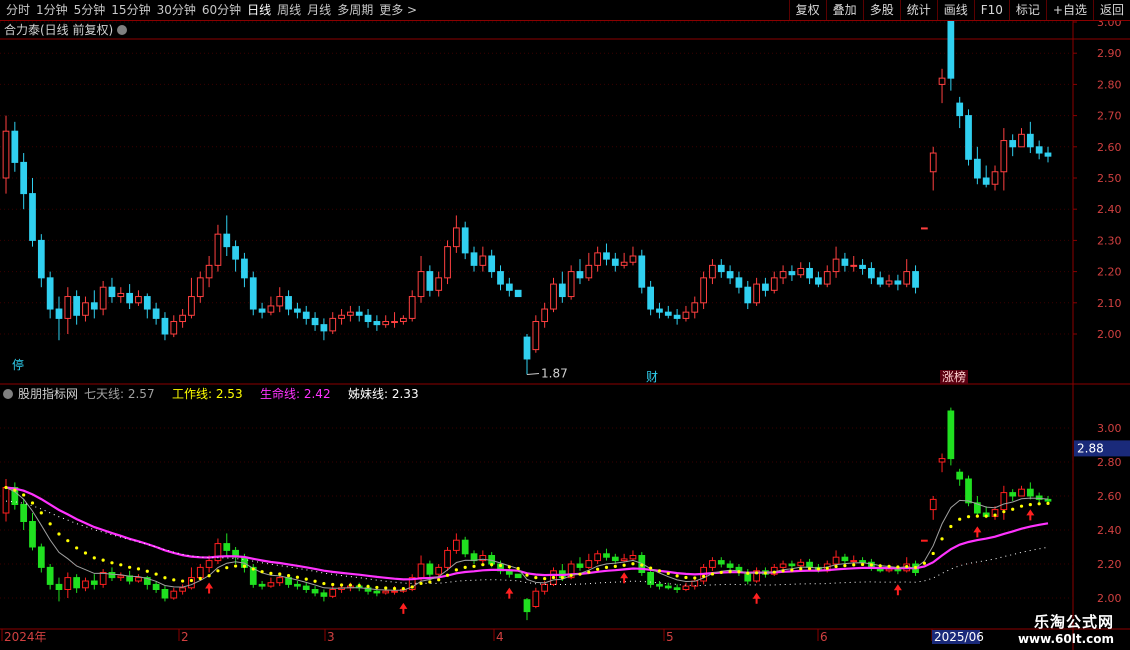 The height and width of the screenshot is (650, 1130). Describe the element at coordinates (395, 10) in the screenshot. I see `period-tab-10: 更多 >` at that location.